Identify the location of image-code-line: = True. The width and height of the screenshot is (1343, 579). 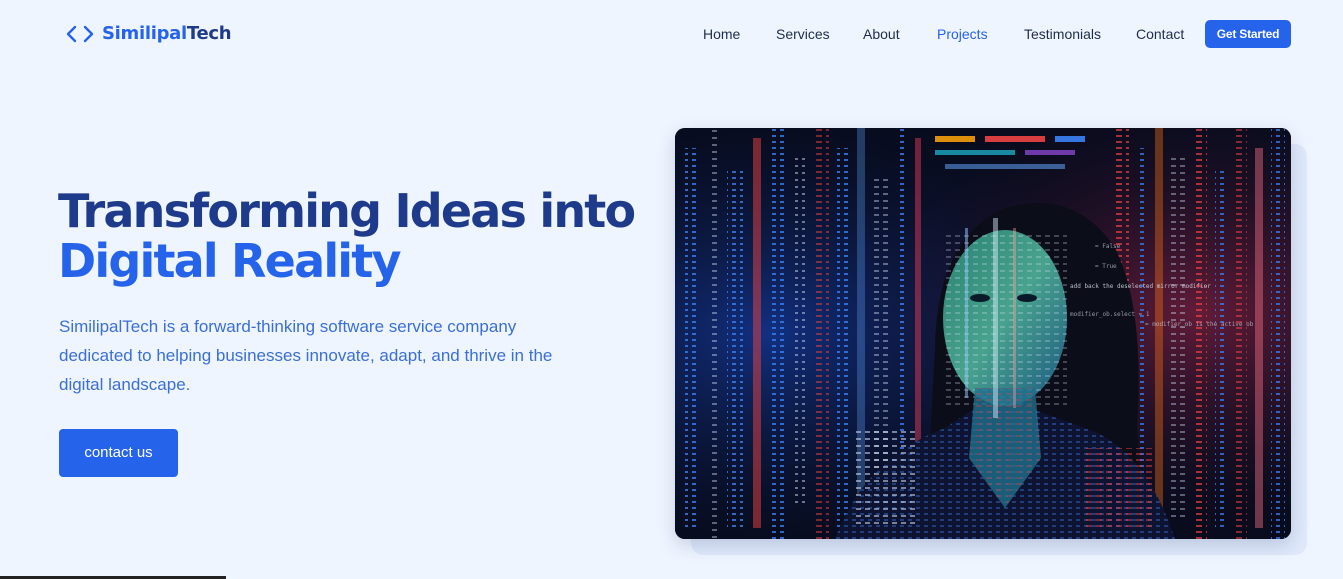
(1106, 266).